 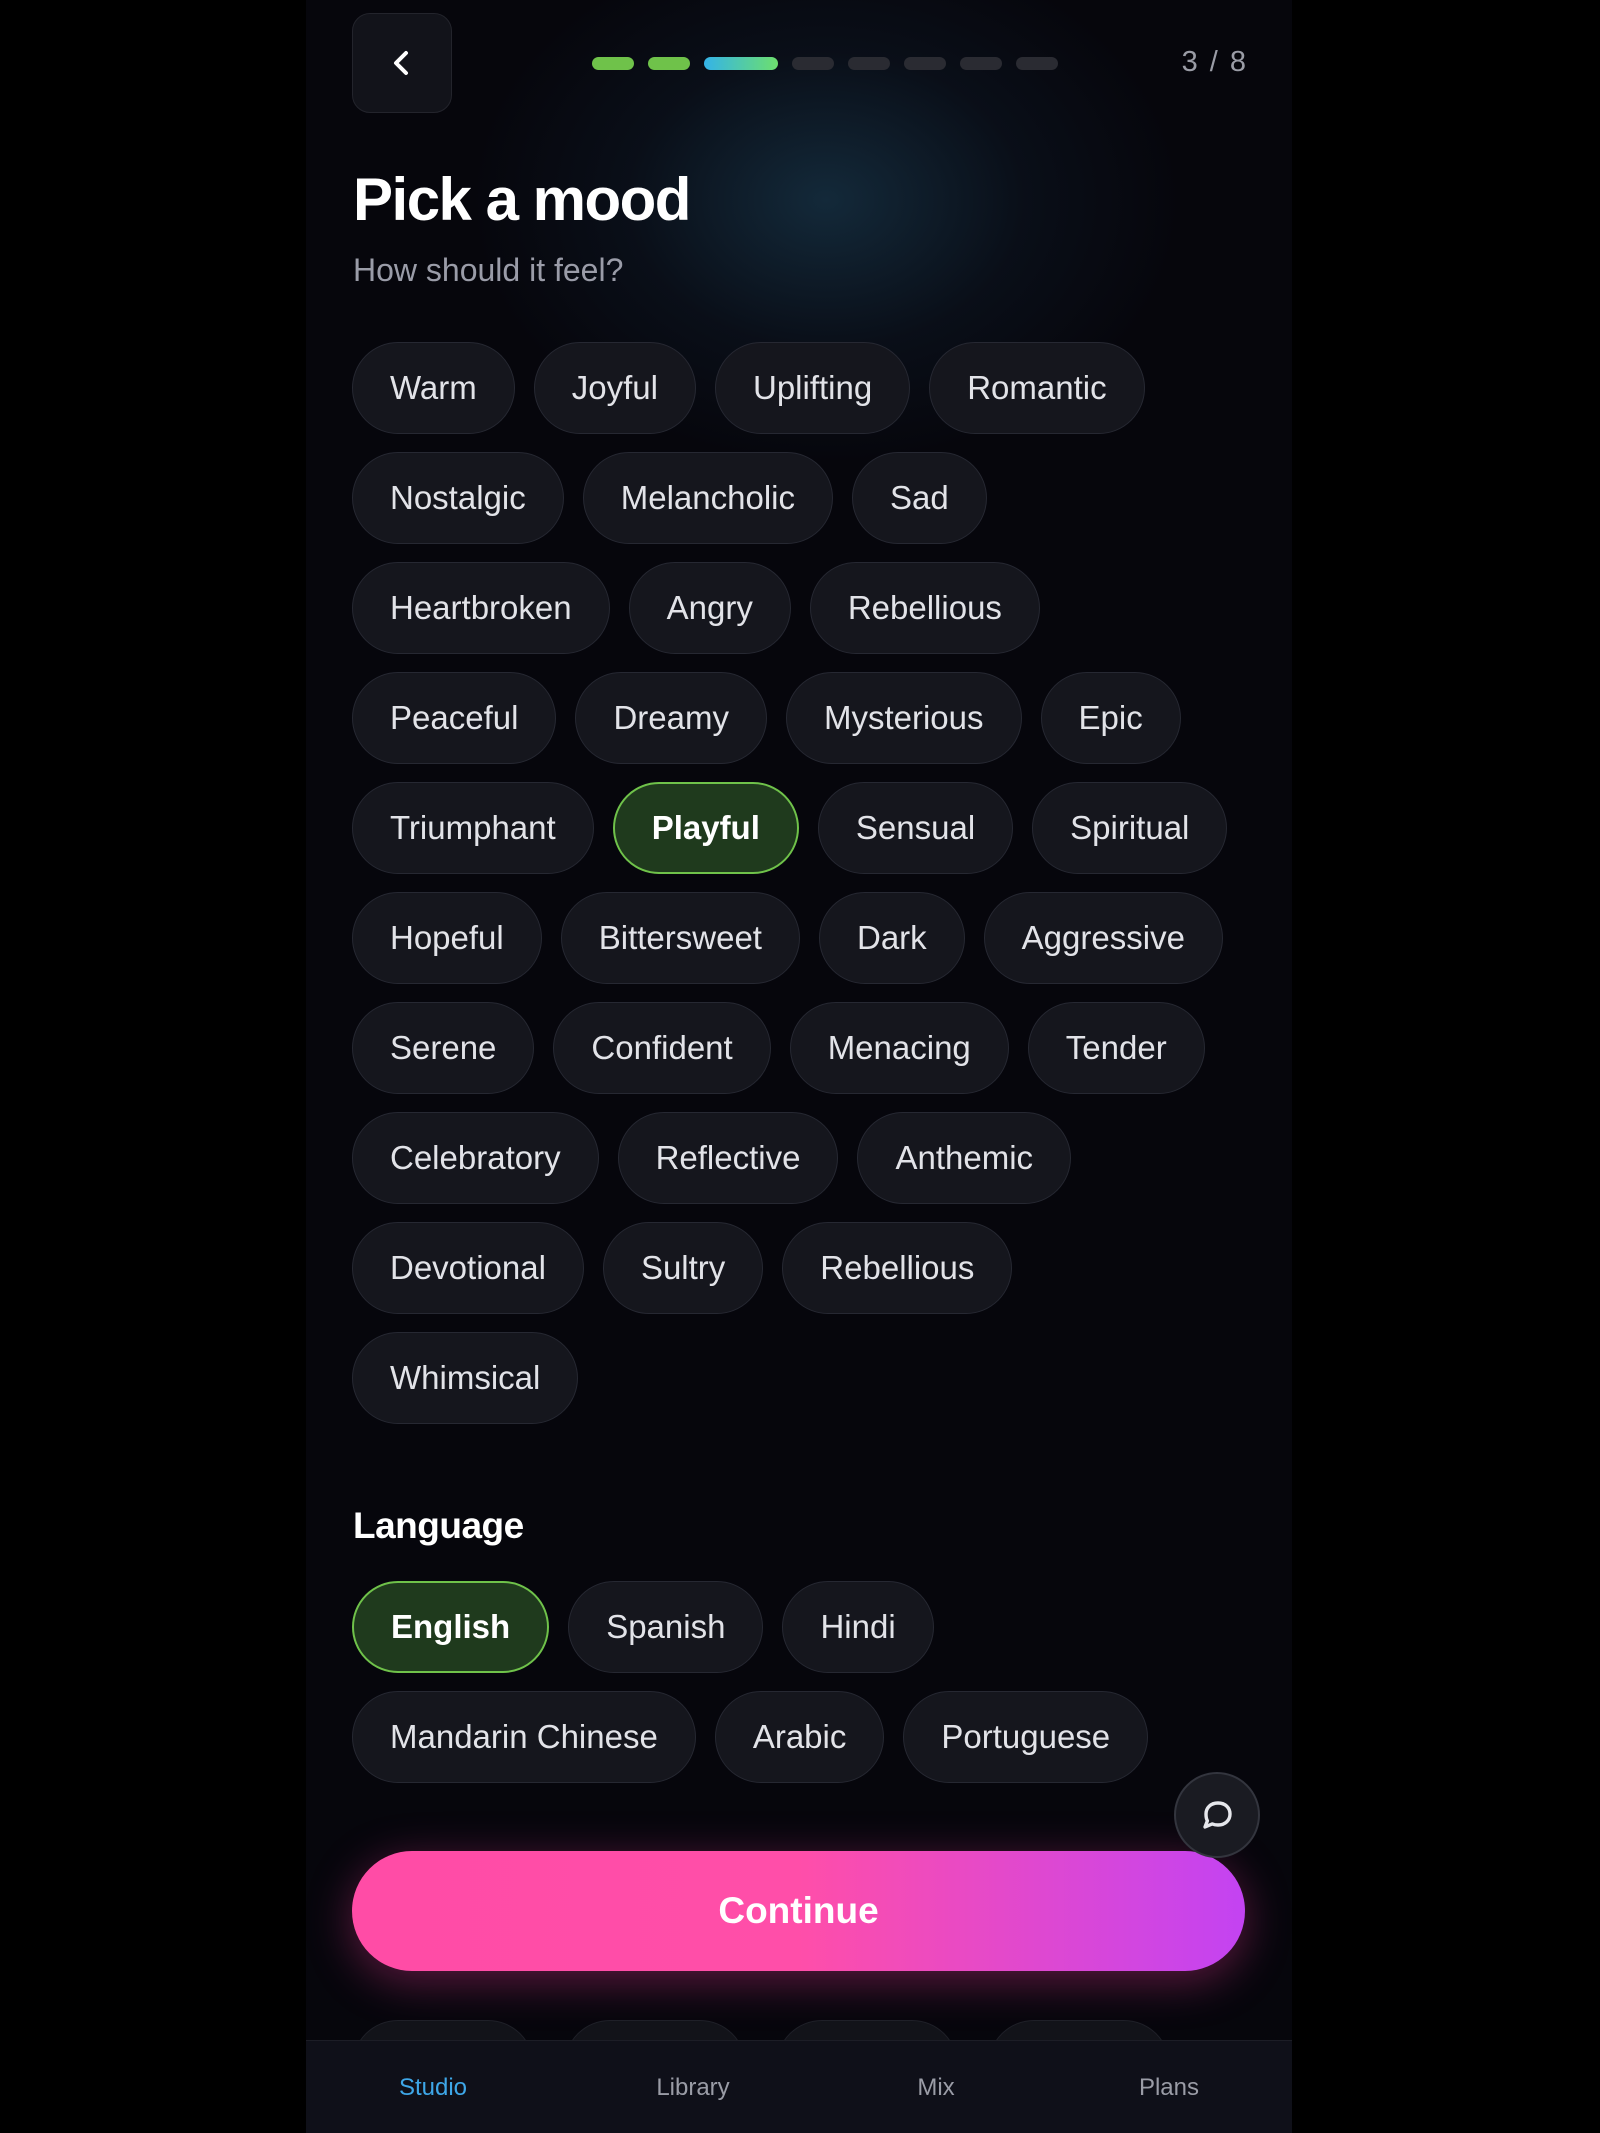 I want to click on mood-chip: Devotional, so click(x=468, y=1268).